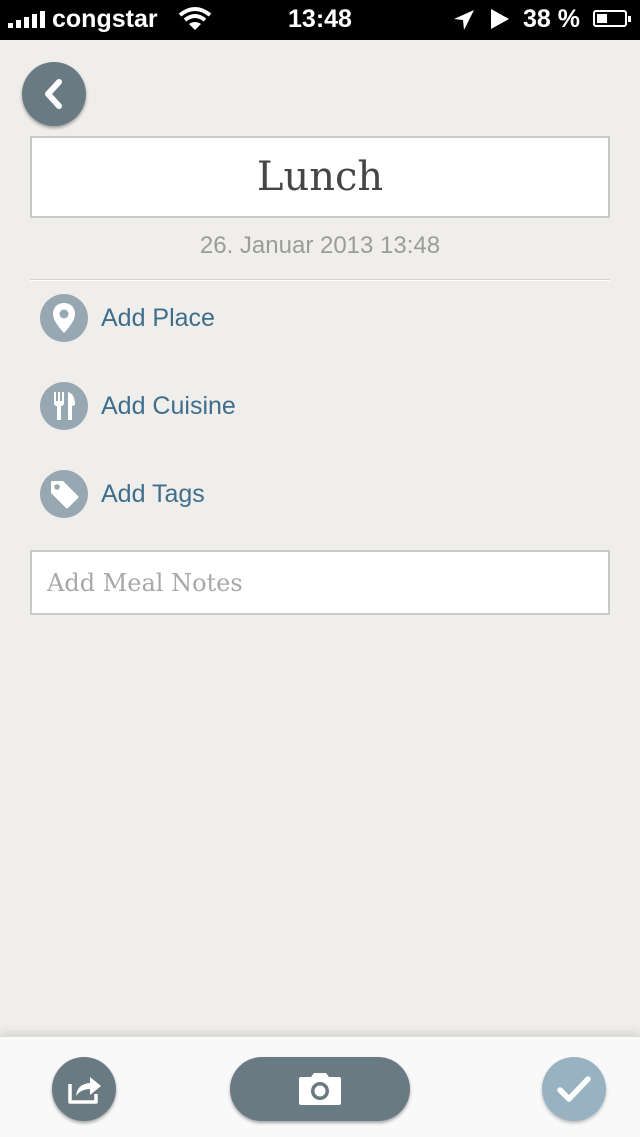 This screenshot has width=640, height=1137. What do you see at coordinates (153, 493) in the screenshot?
I see `add-tags-label: Add Tags` at bounding box center [153, 493].